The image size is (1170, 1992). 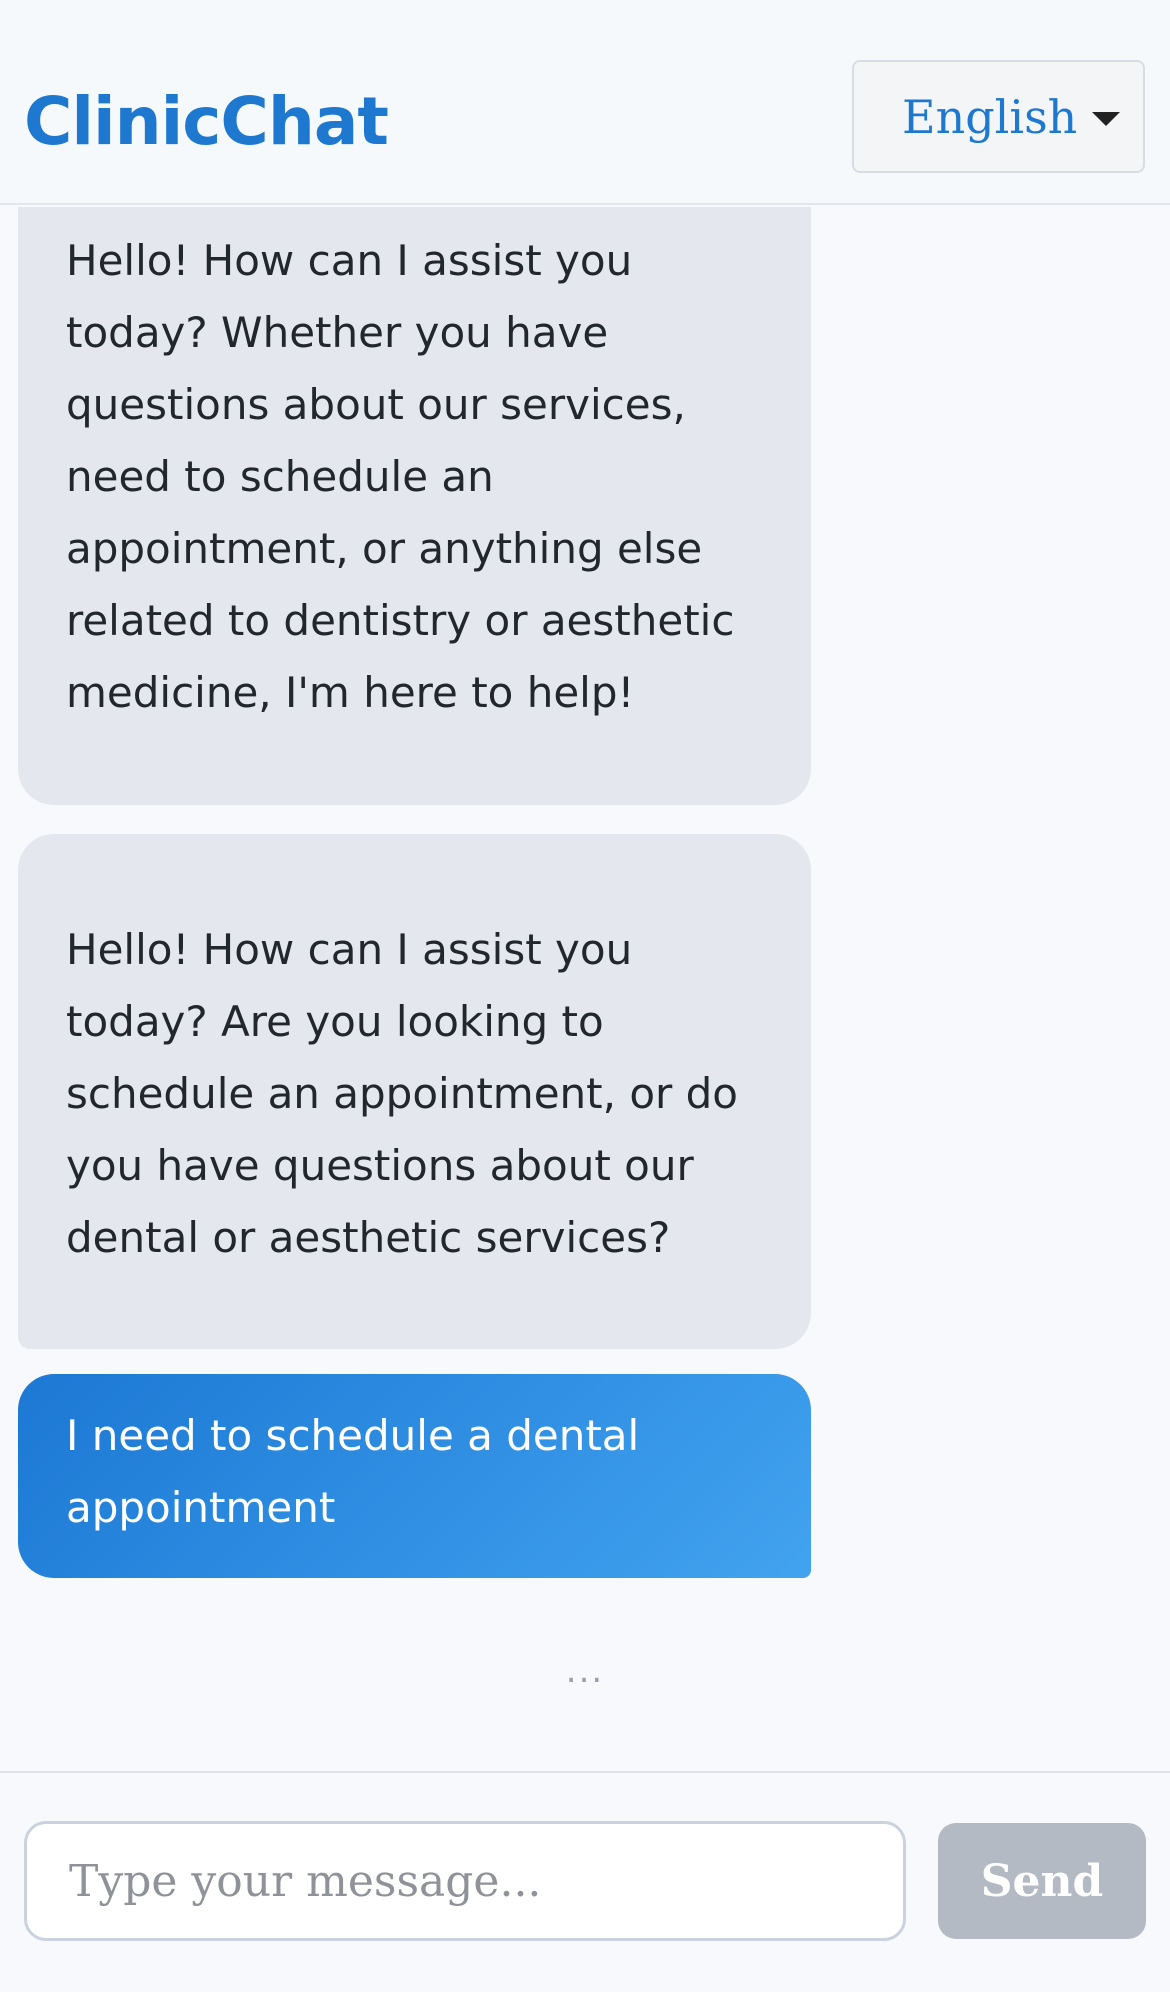 What do you see at coordinates (990, 117) in the screenshot?
I see `language-selected-value: English` at bounding box center [990, 117].